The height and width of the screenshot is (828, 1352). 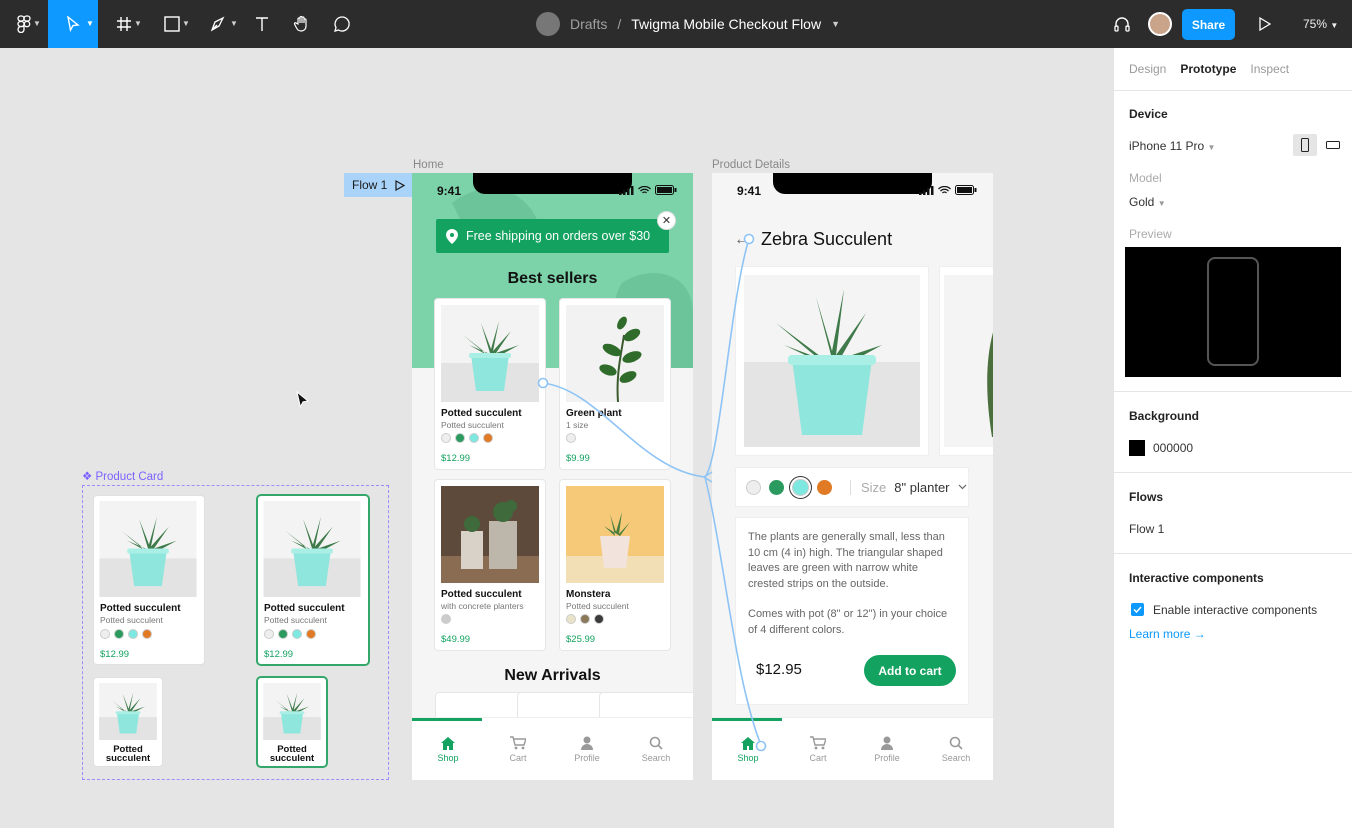 I want to click on tab-bar: Shop Cart Profile Search, so click(x=552, y=748).